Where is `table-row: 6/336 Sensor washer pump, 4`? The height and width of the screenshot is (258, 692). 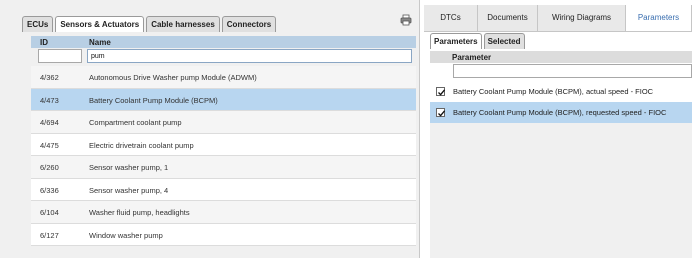 table-row: 6/336 Sensor washer pump, 4 is located at coordinates (223, 189).